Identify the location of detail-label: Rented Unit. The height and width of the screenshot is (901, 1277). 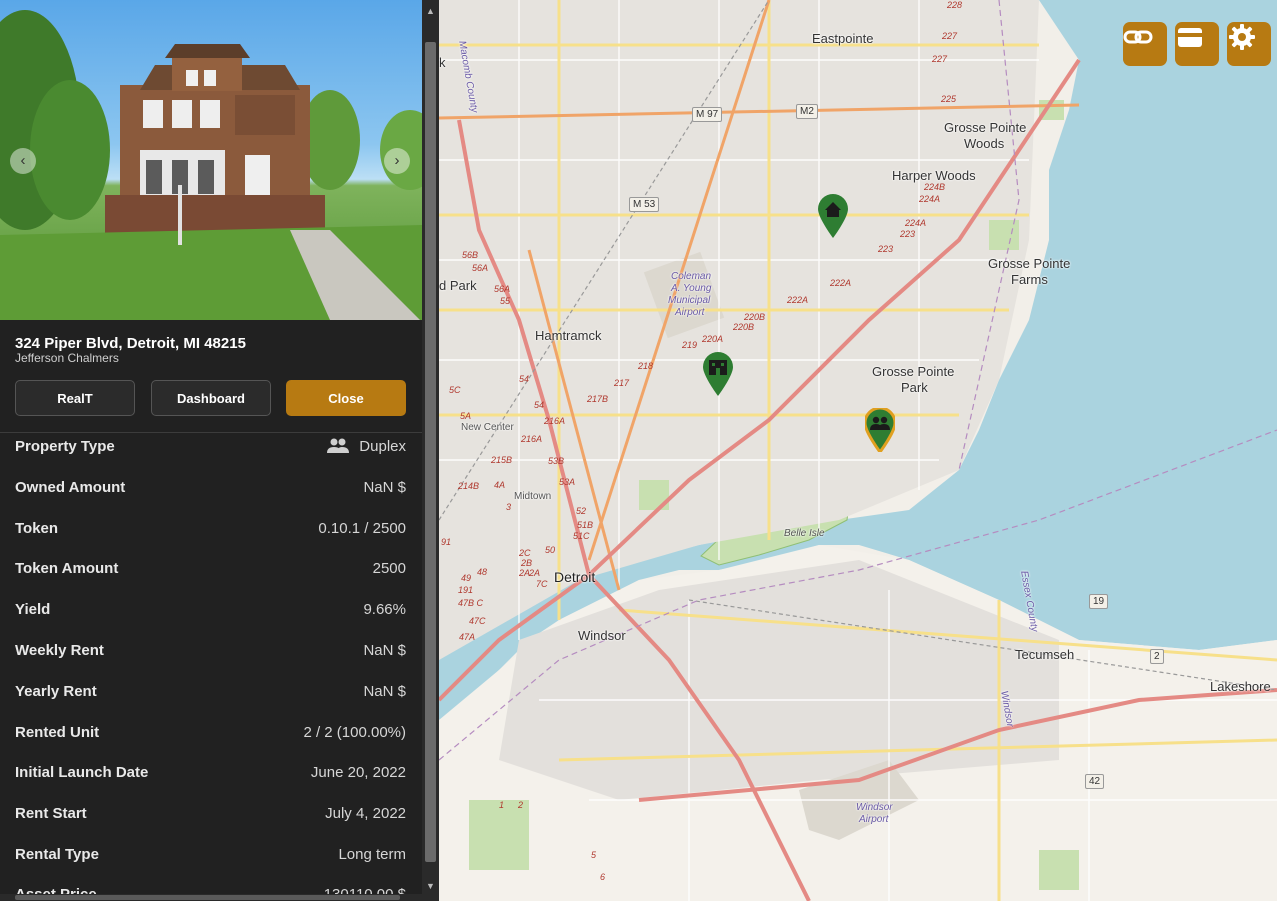
(57, 732).